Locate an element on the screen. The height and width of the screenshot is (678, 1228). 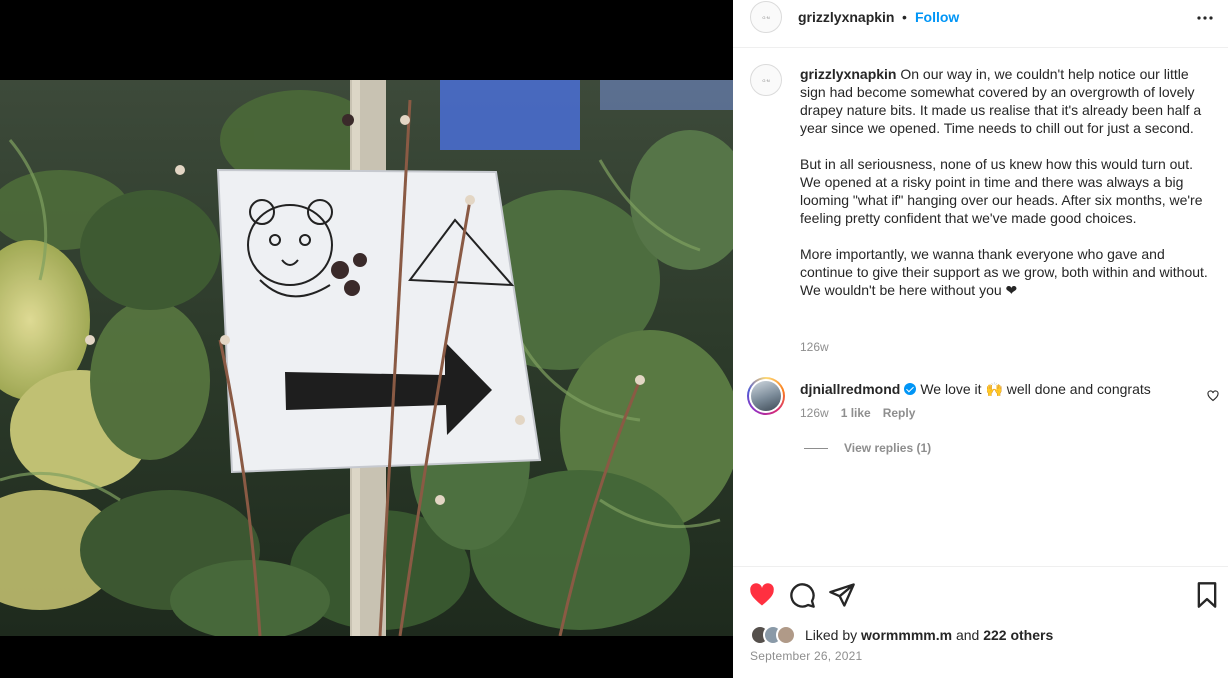
comment-icon is located at coordinates (802, 595).